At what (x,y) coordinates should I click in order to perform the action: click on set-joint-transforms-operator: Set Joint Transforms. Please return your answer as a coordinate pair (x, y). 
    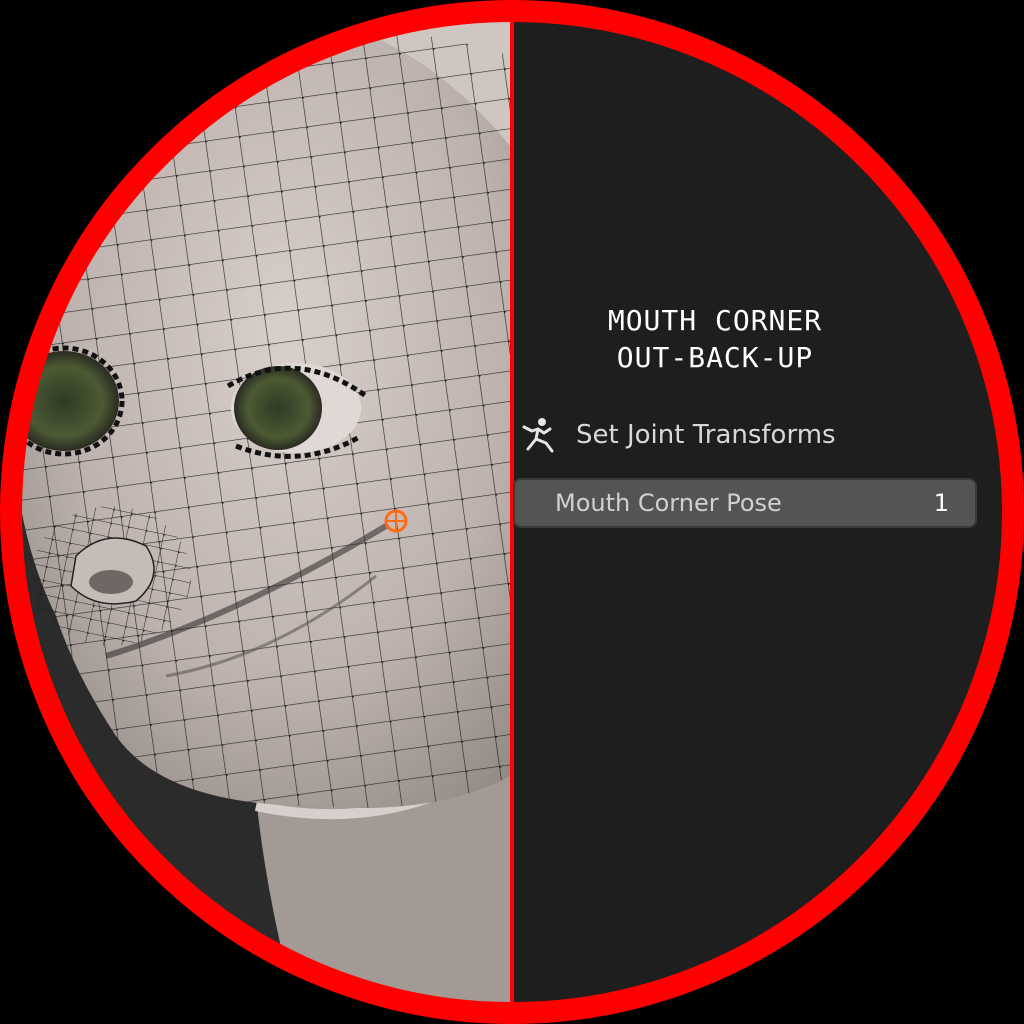
    Looking at the image, I should click on (677, 435).